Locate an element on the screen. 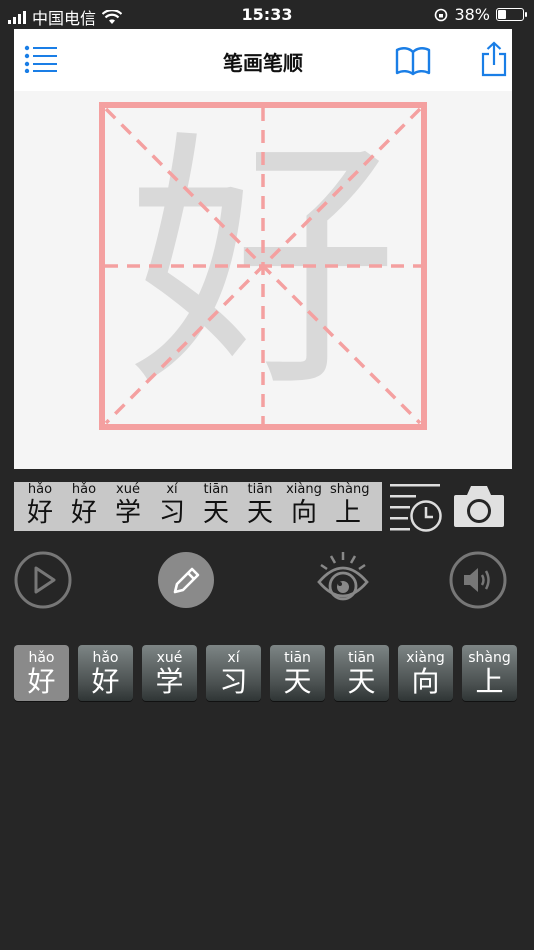 Image resolution: width=534 pixels, height=950 pixels. strip-char: xí 习 is located at coordinates (172, 506).